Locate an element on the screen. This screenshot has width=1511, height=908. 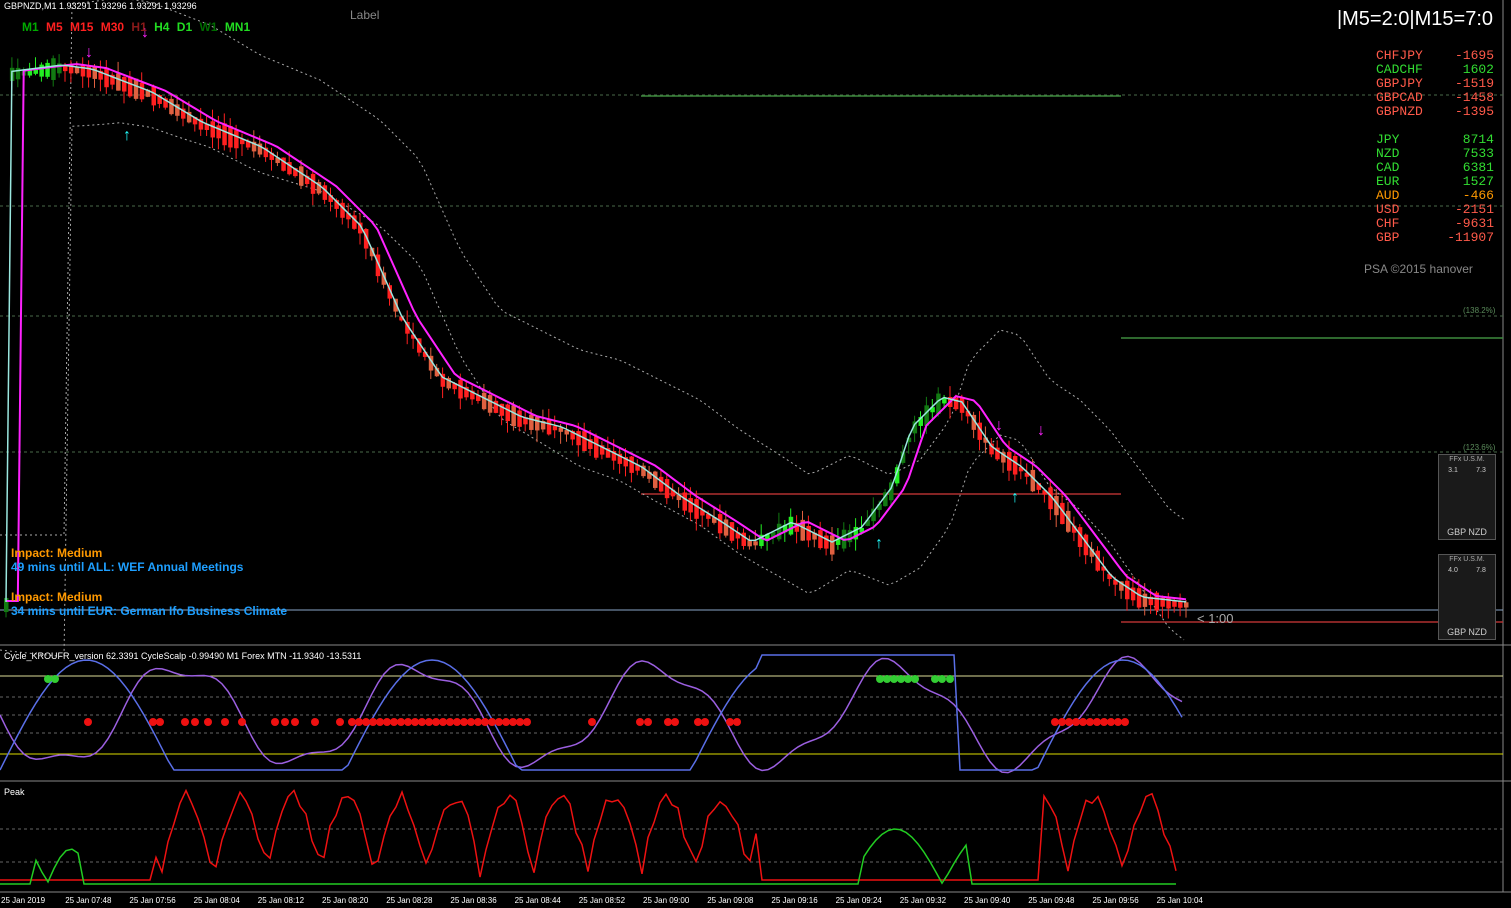
peak-red-line is located at coordinates (588, 834).